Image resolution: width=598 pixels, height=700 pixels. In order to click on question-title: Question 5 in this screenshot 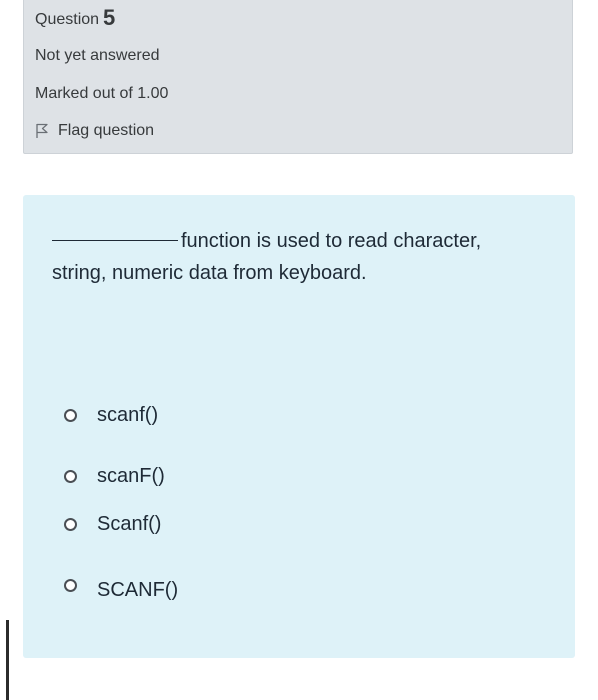, I will do `click(75, 18)`.